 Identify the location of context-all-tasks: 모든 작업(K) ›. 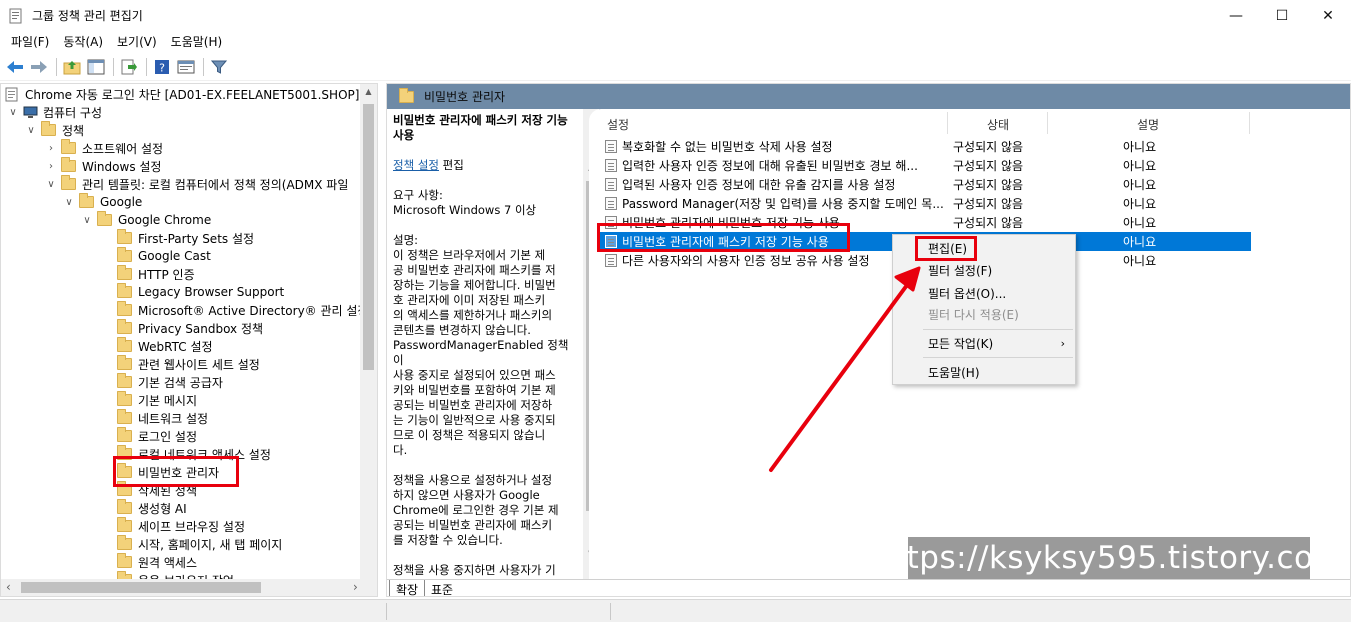
(984, 343).